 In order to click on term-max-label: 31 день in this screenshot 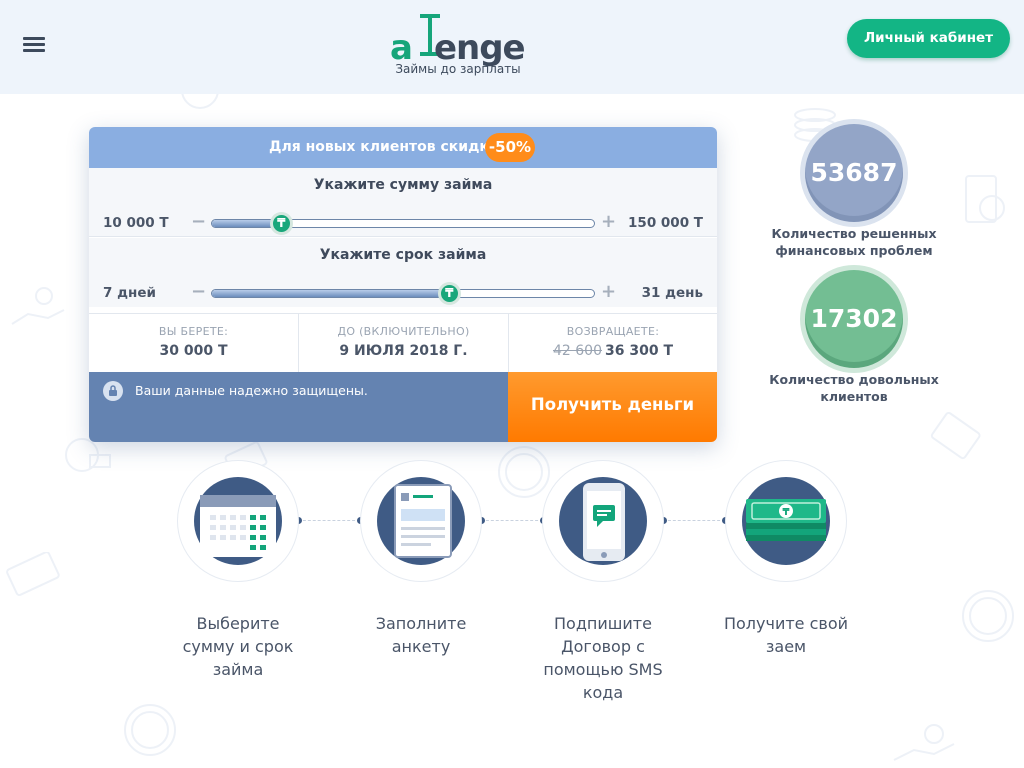, I will do `click(672, 293)`.